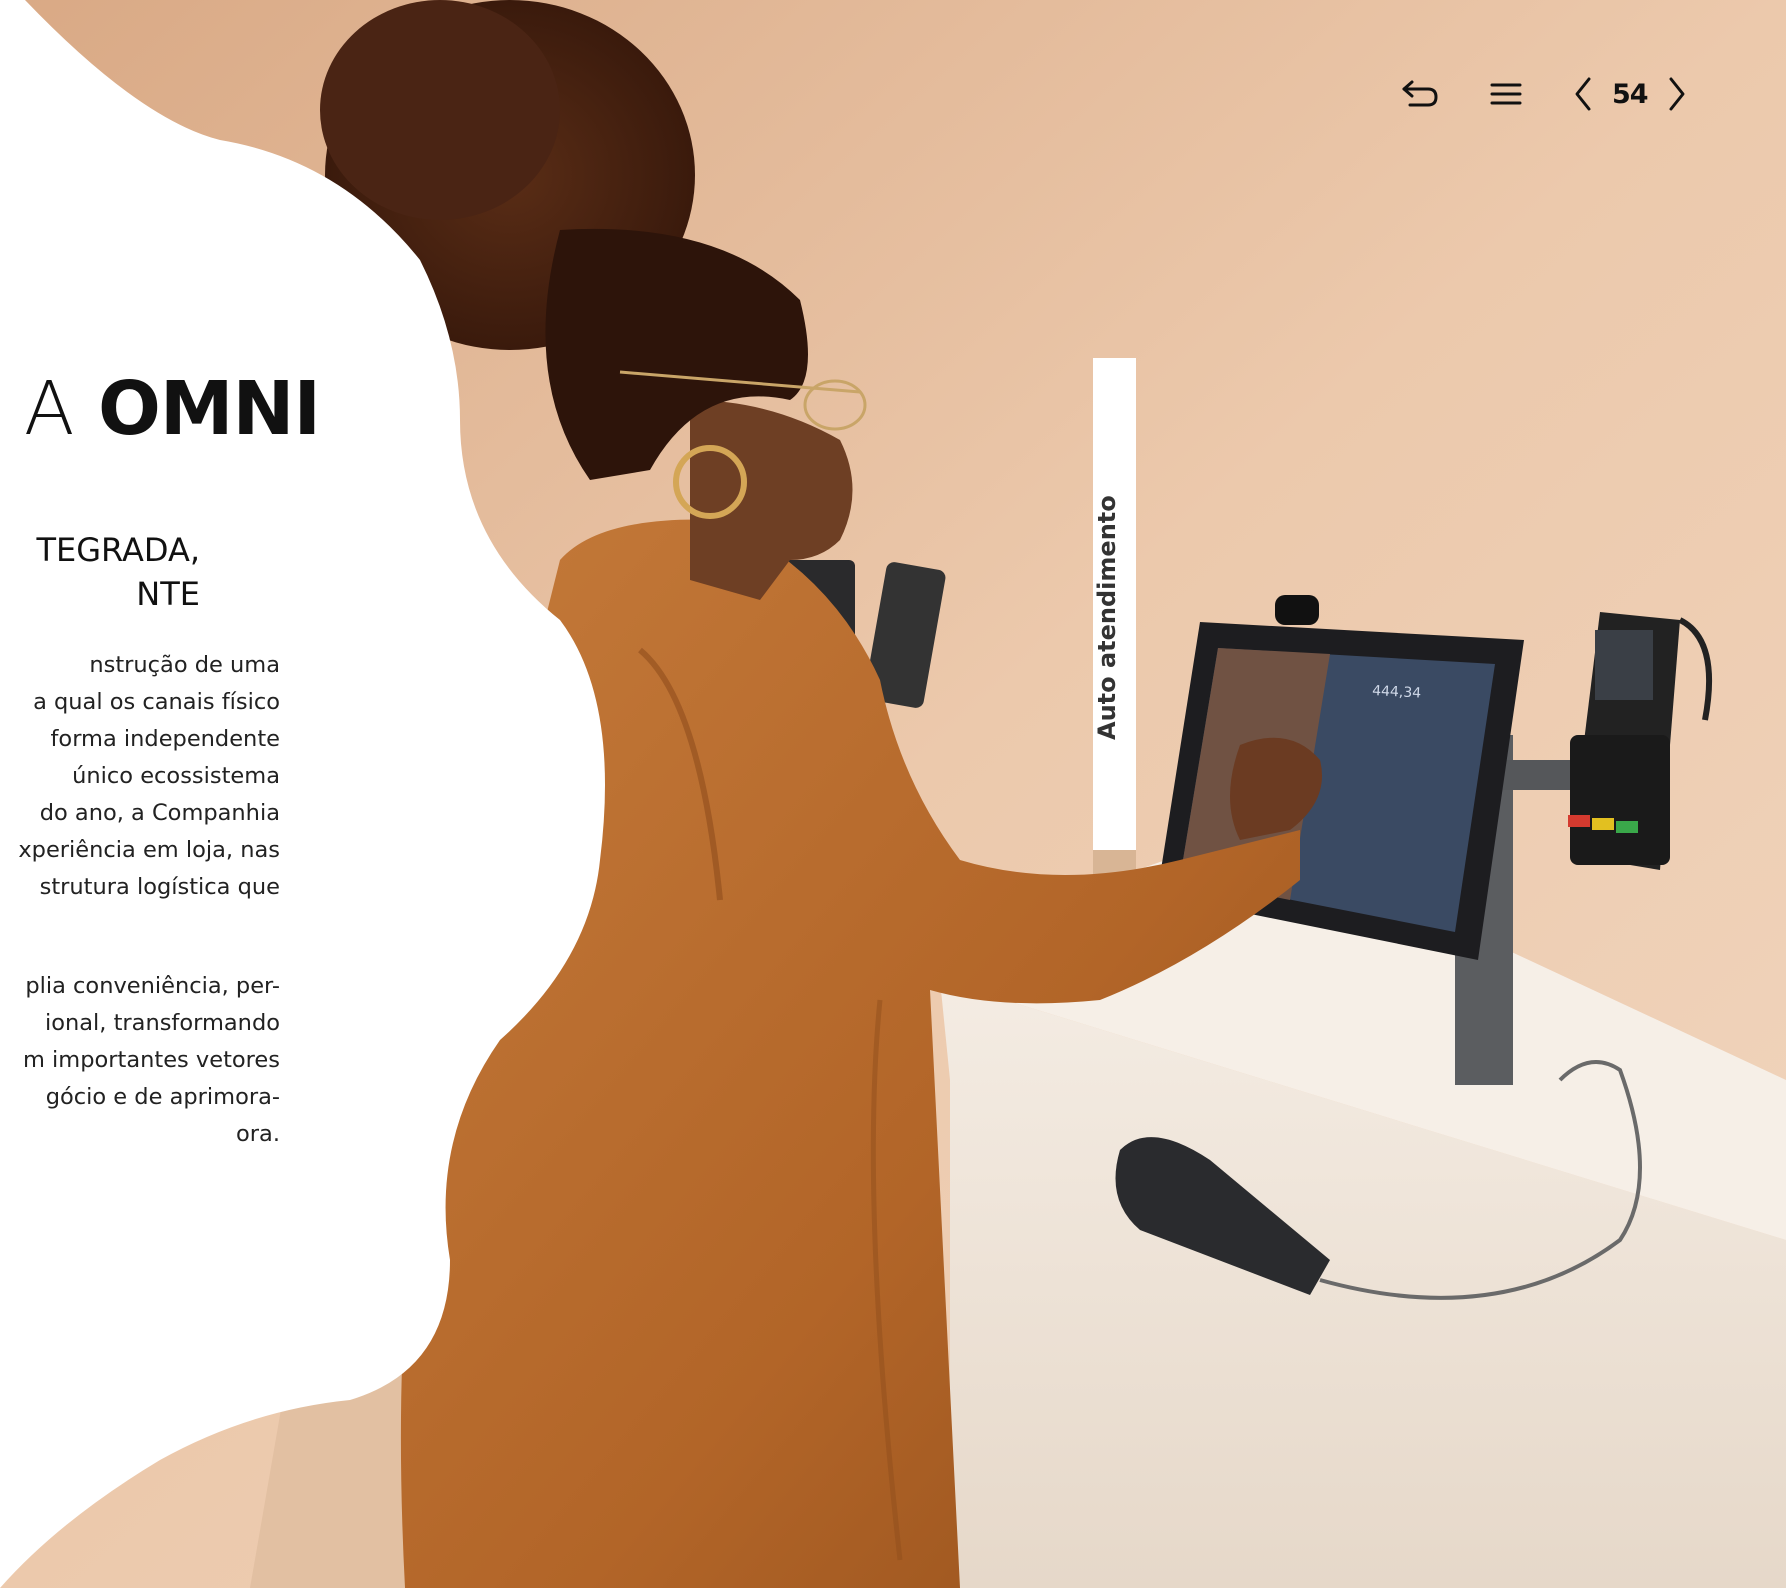 The image size is (1786, 1588). What do you see at coordinates (1544, 94) in the screenshot?
I see `page-navigation: 54` at bounding box center [1544, 94].